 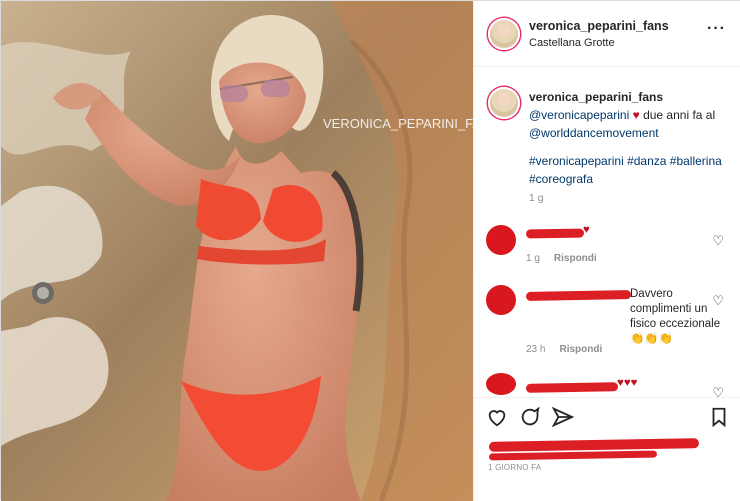 What do you see at coordinates (599, 26) in the screenshot?
I see `post-username: veronica_peparini_fans` at bounding box center [599, 26].